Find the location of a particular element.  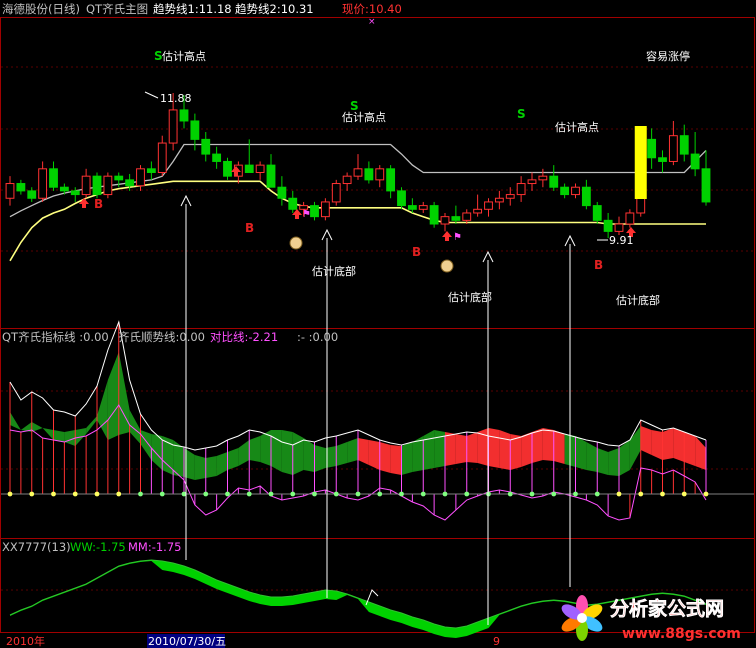

axis-month: 9 is located at coordinates (496, 641).